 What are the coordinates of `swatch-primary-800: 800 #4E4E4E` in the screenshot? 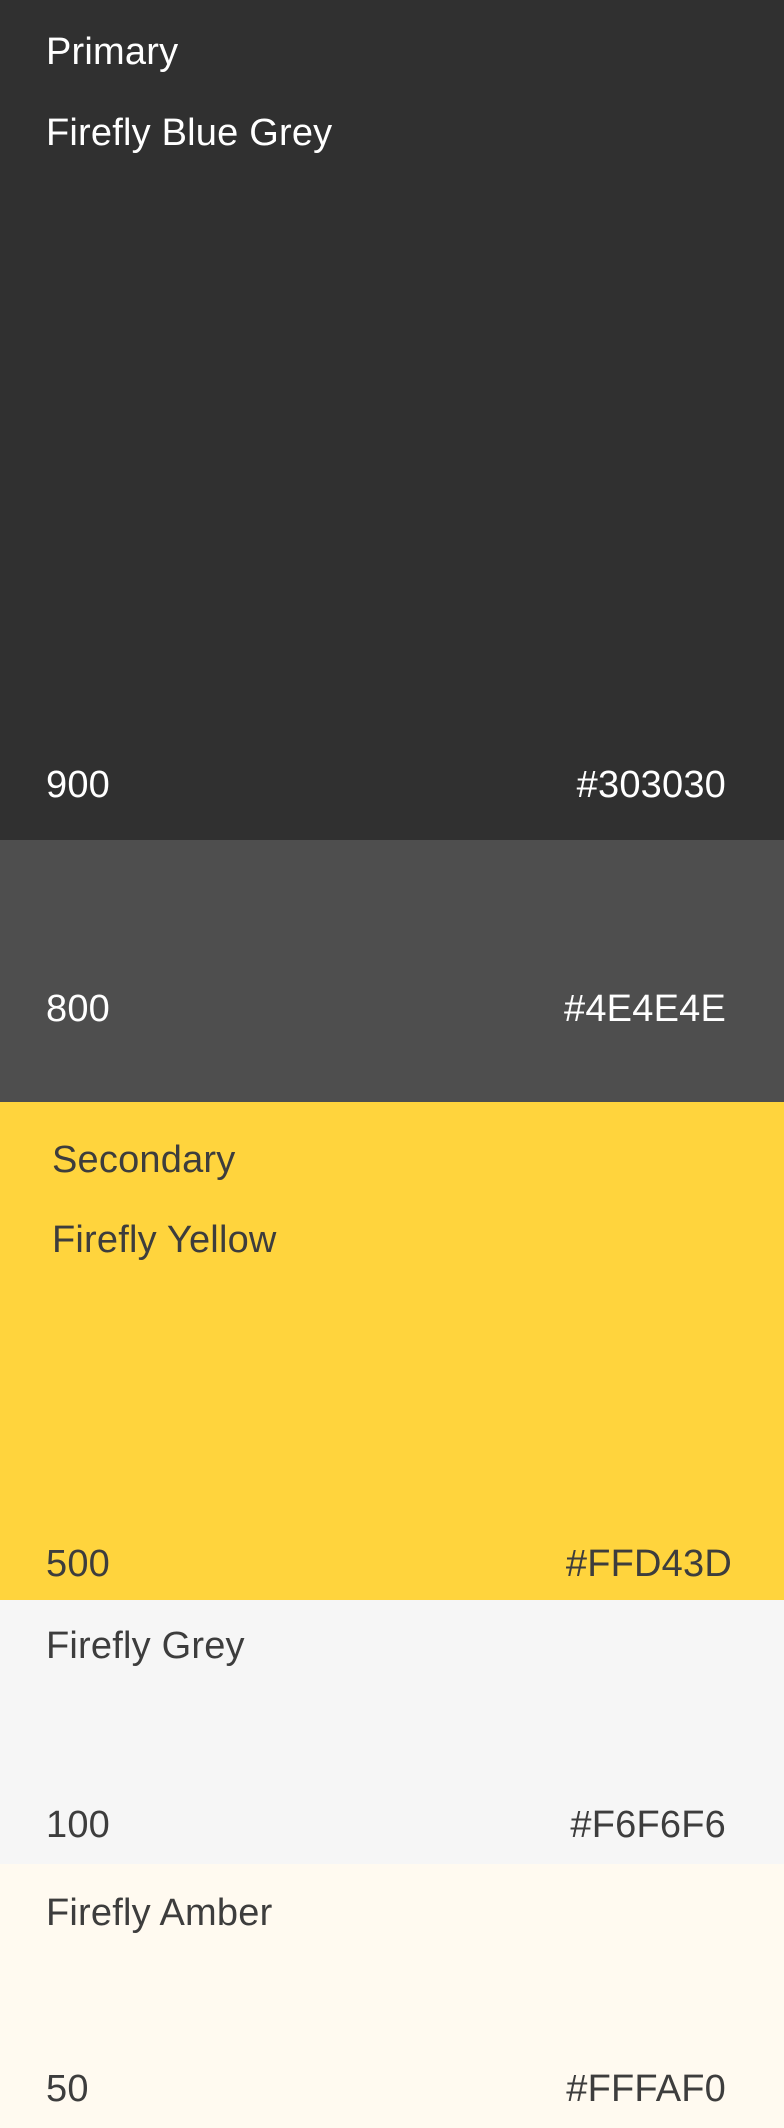 It's located at (392, 971).